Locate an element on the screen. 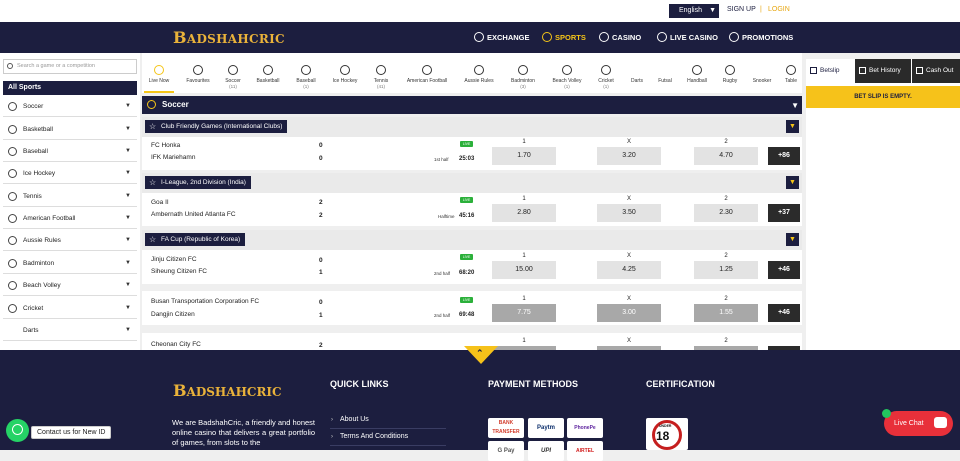  tennis-icon is located at coordinates (381, 70).